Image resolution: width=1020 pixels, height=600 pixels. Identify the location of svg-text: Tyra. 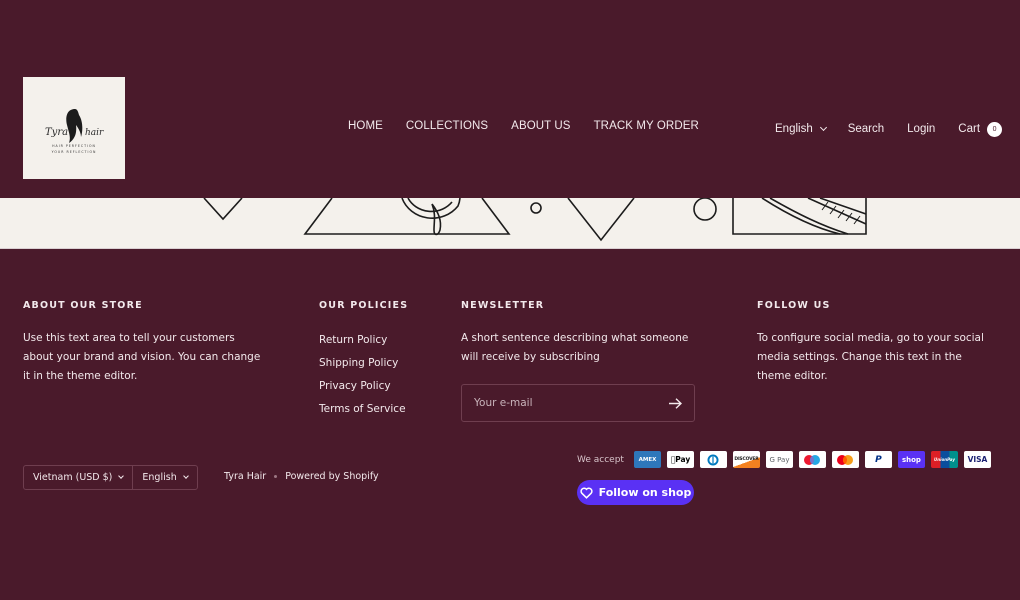
(56, 132).